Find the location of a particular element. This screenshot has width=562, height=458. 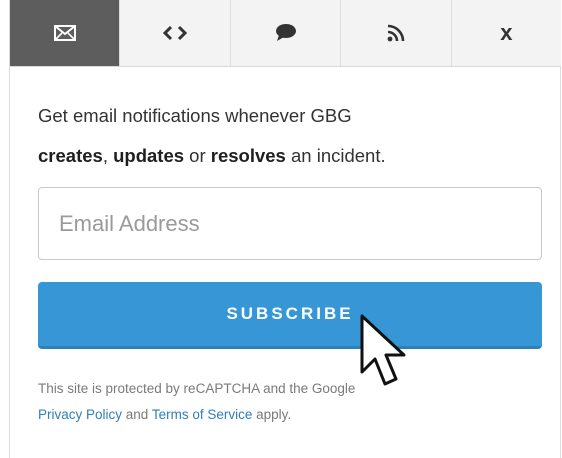

updates-text: updates is located at coordinates (149, 155).